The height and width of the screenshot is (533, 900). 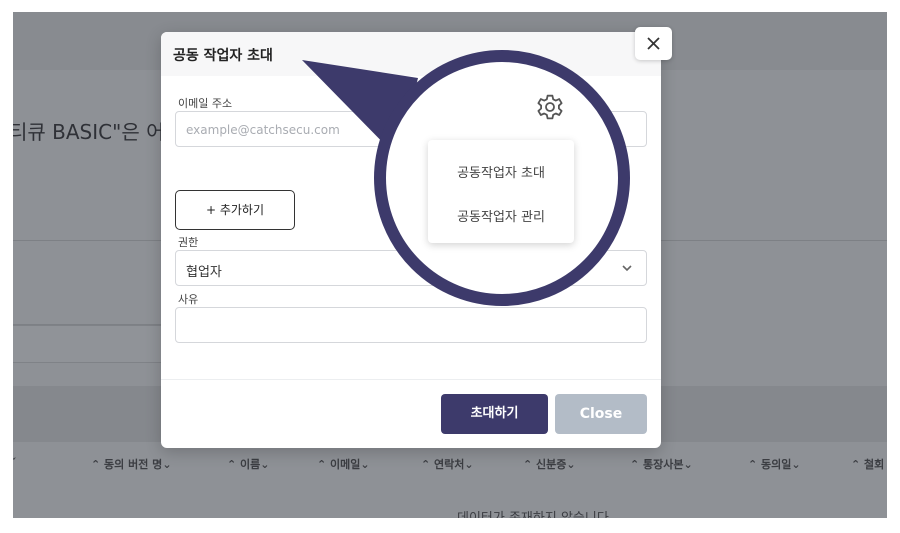 I want to click on collaborator-menu: 공동작업자 초대 공동작업자 관리, so click(x=501, y=191).